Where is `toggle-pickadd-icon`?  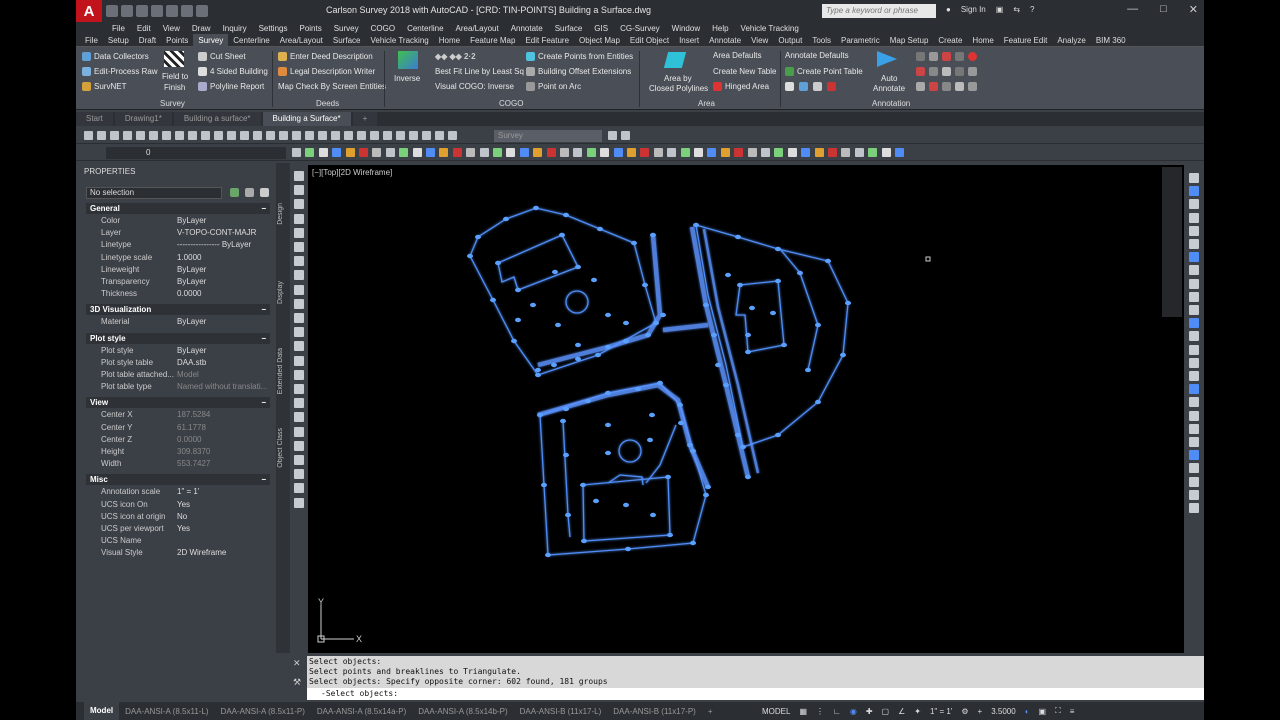 toggle-pickadd-icon is located at coordinates (234, 192).